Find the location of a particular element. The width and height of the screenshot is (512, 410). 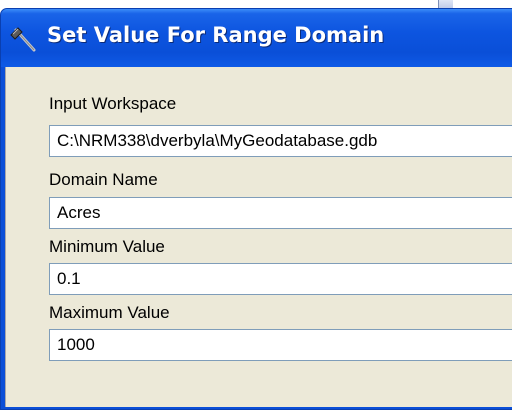

minimum-value-value: 0.1 is located at coordinates (69, 278).